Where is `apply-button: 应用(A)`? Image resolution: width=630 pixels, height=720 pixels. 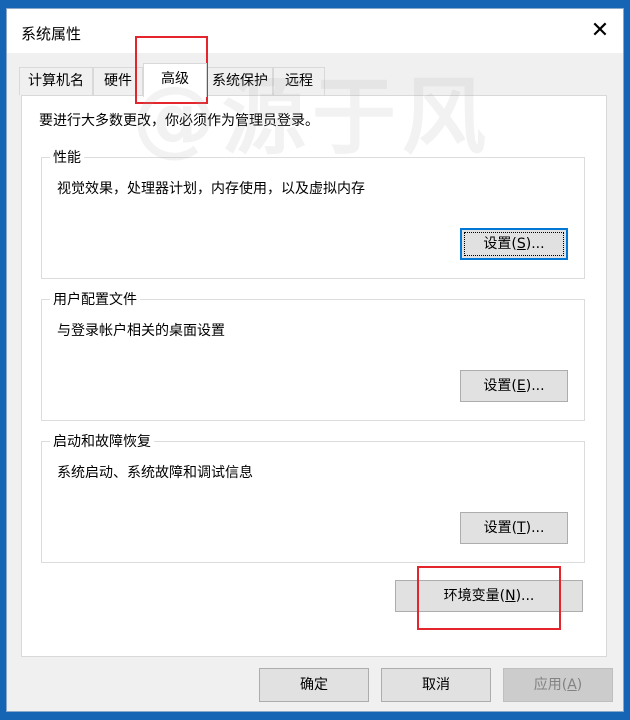 apply-button: 应用(A) is located at coordinates (558, 685).